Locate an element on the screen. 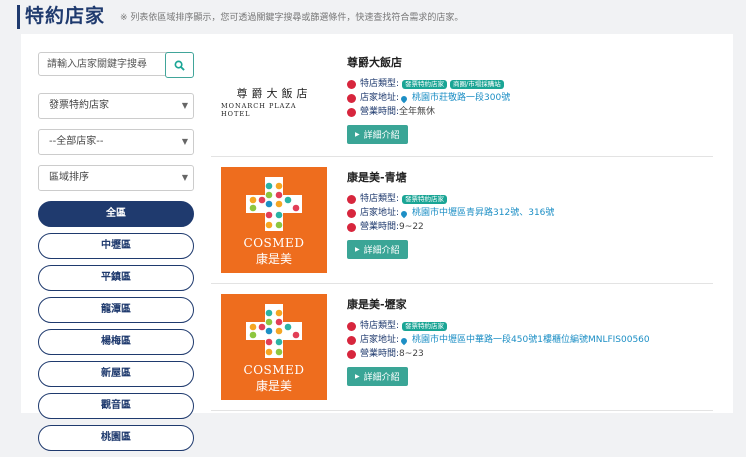 The image size is (746, 457). store-address-link: 桃園市中壢區中華路一段450號1樓櫃位編號MNLFIS00560 is located at coordinates (531, 340).